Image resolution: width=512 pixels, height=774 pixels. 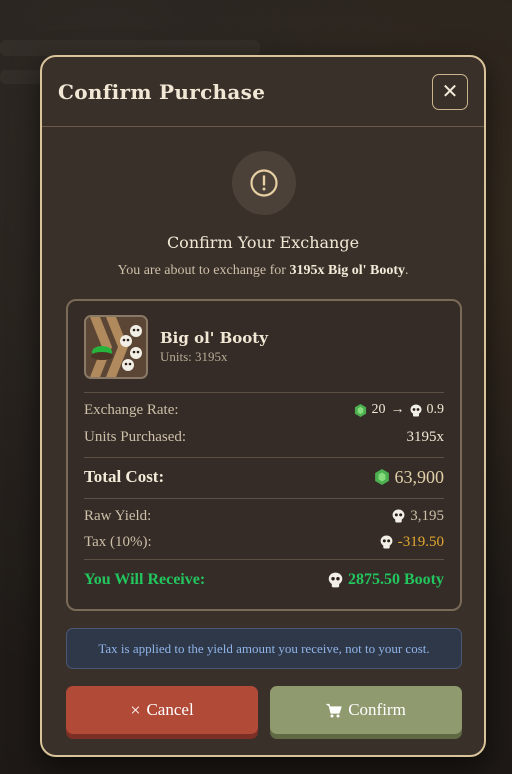 I want to click on exchange-rate-label: Exchange Rate:, so click(x=131, y=409).